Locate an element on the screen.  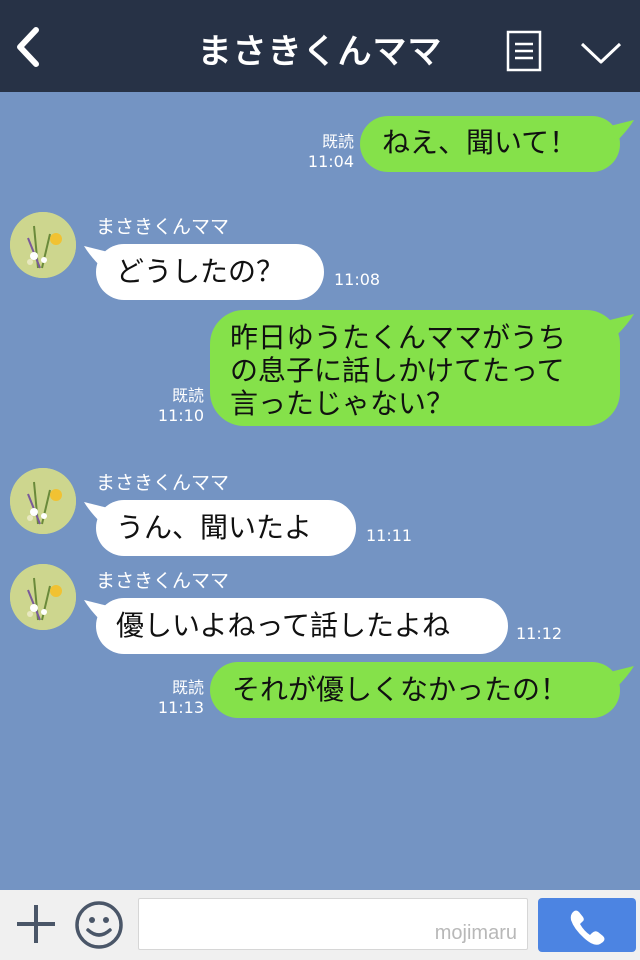
message-text: うん、聞いたよ is located at coordinates (214, 527).